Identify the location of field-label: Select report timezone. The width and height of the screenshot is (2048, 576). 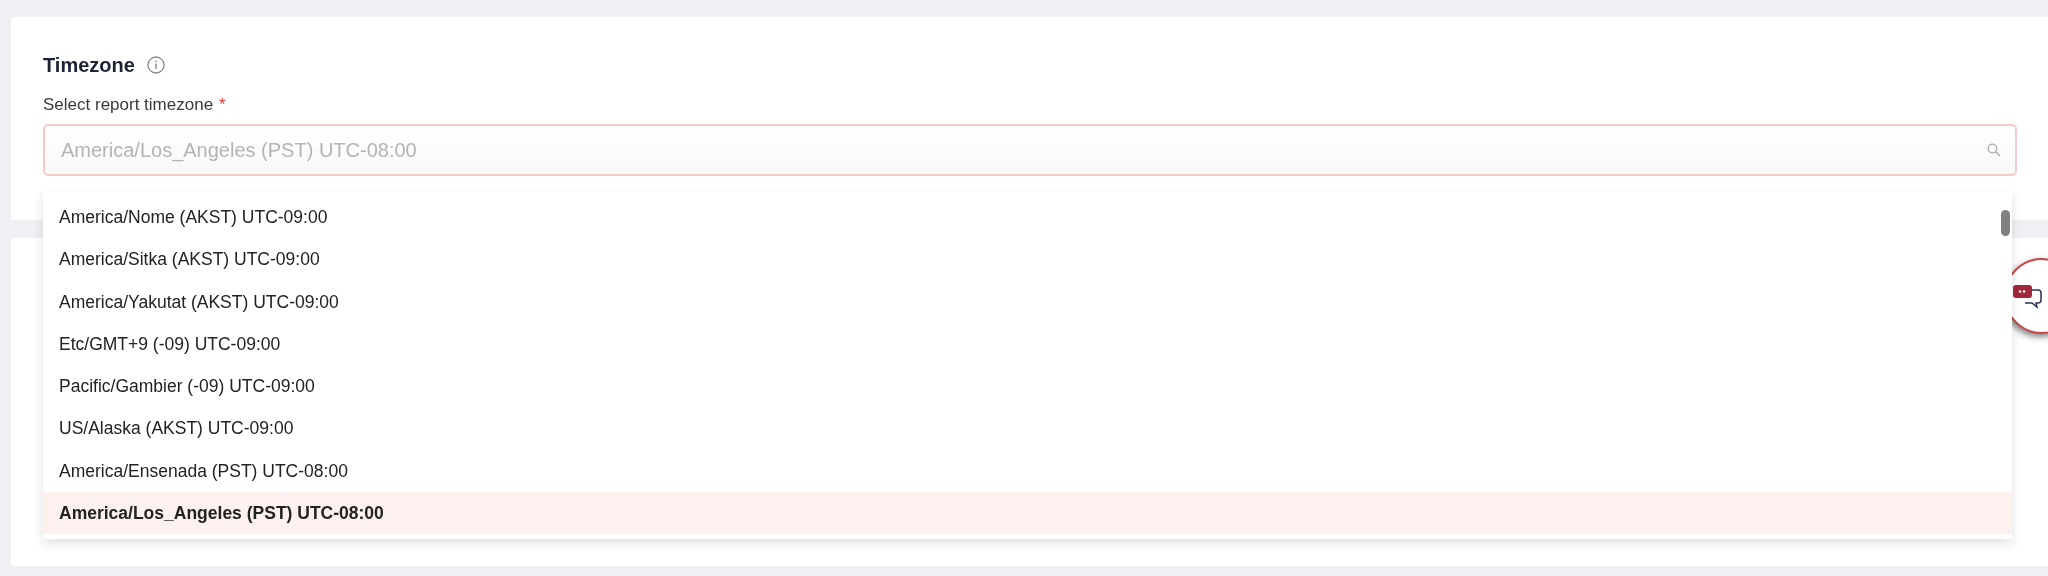
(128, 105).